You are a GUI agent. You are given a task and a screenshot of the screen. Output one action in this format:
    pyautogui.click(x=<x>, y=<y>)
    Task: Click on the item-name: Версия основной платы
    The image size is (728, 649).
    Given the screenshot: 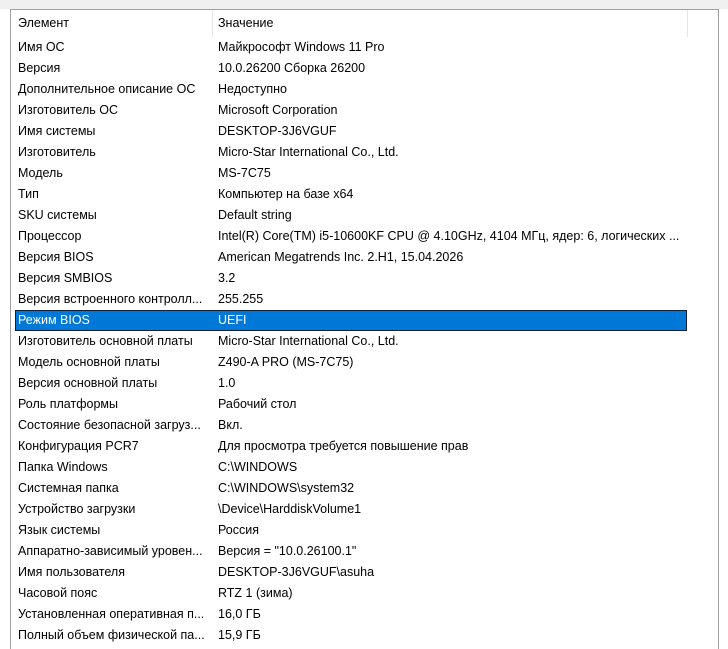 What is the action you would take?
    pyautogui.click(x=88, y=383)
    